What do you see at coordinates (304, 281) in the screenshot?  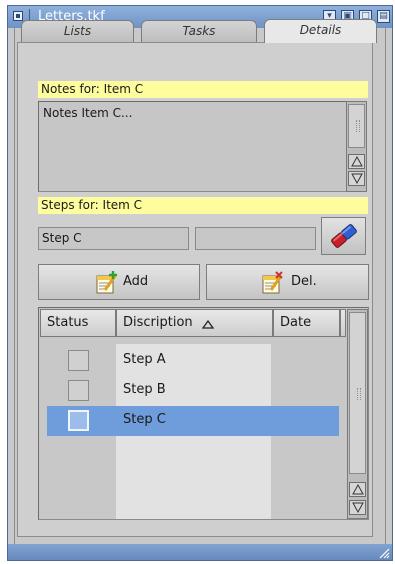 I see `delete-step-label: Del.` at bounding box center [304, 281].